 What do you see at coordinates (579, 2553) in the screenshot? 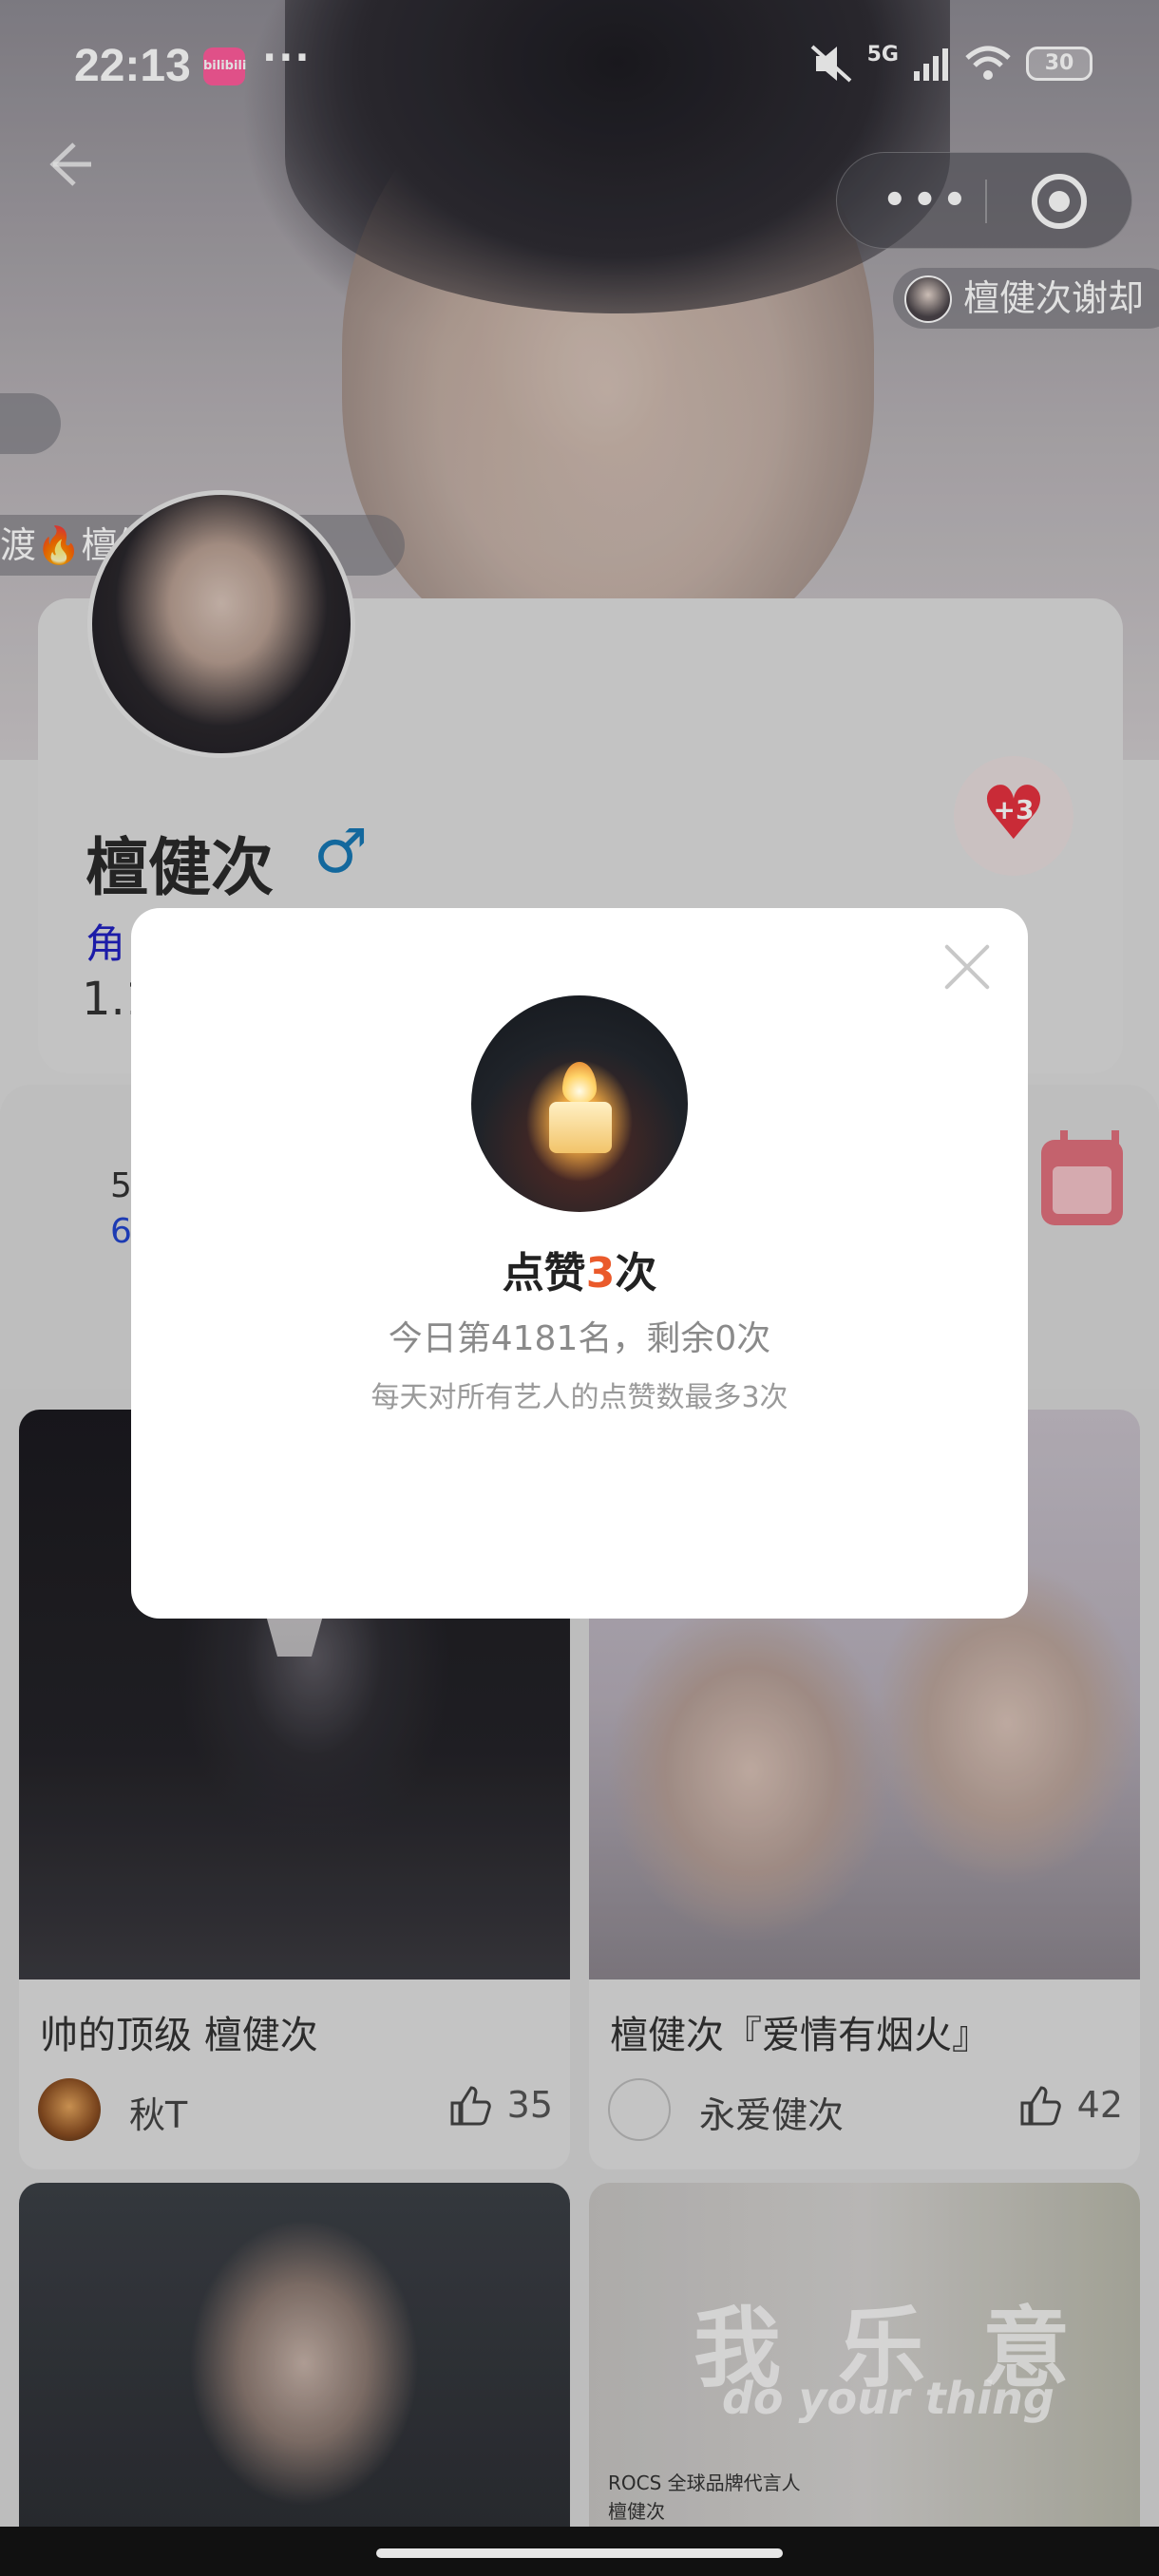
I see `home-indicator` at bounding box center [579, 2553].